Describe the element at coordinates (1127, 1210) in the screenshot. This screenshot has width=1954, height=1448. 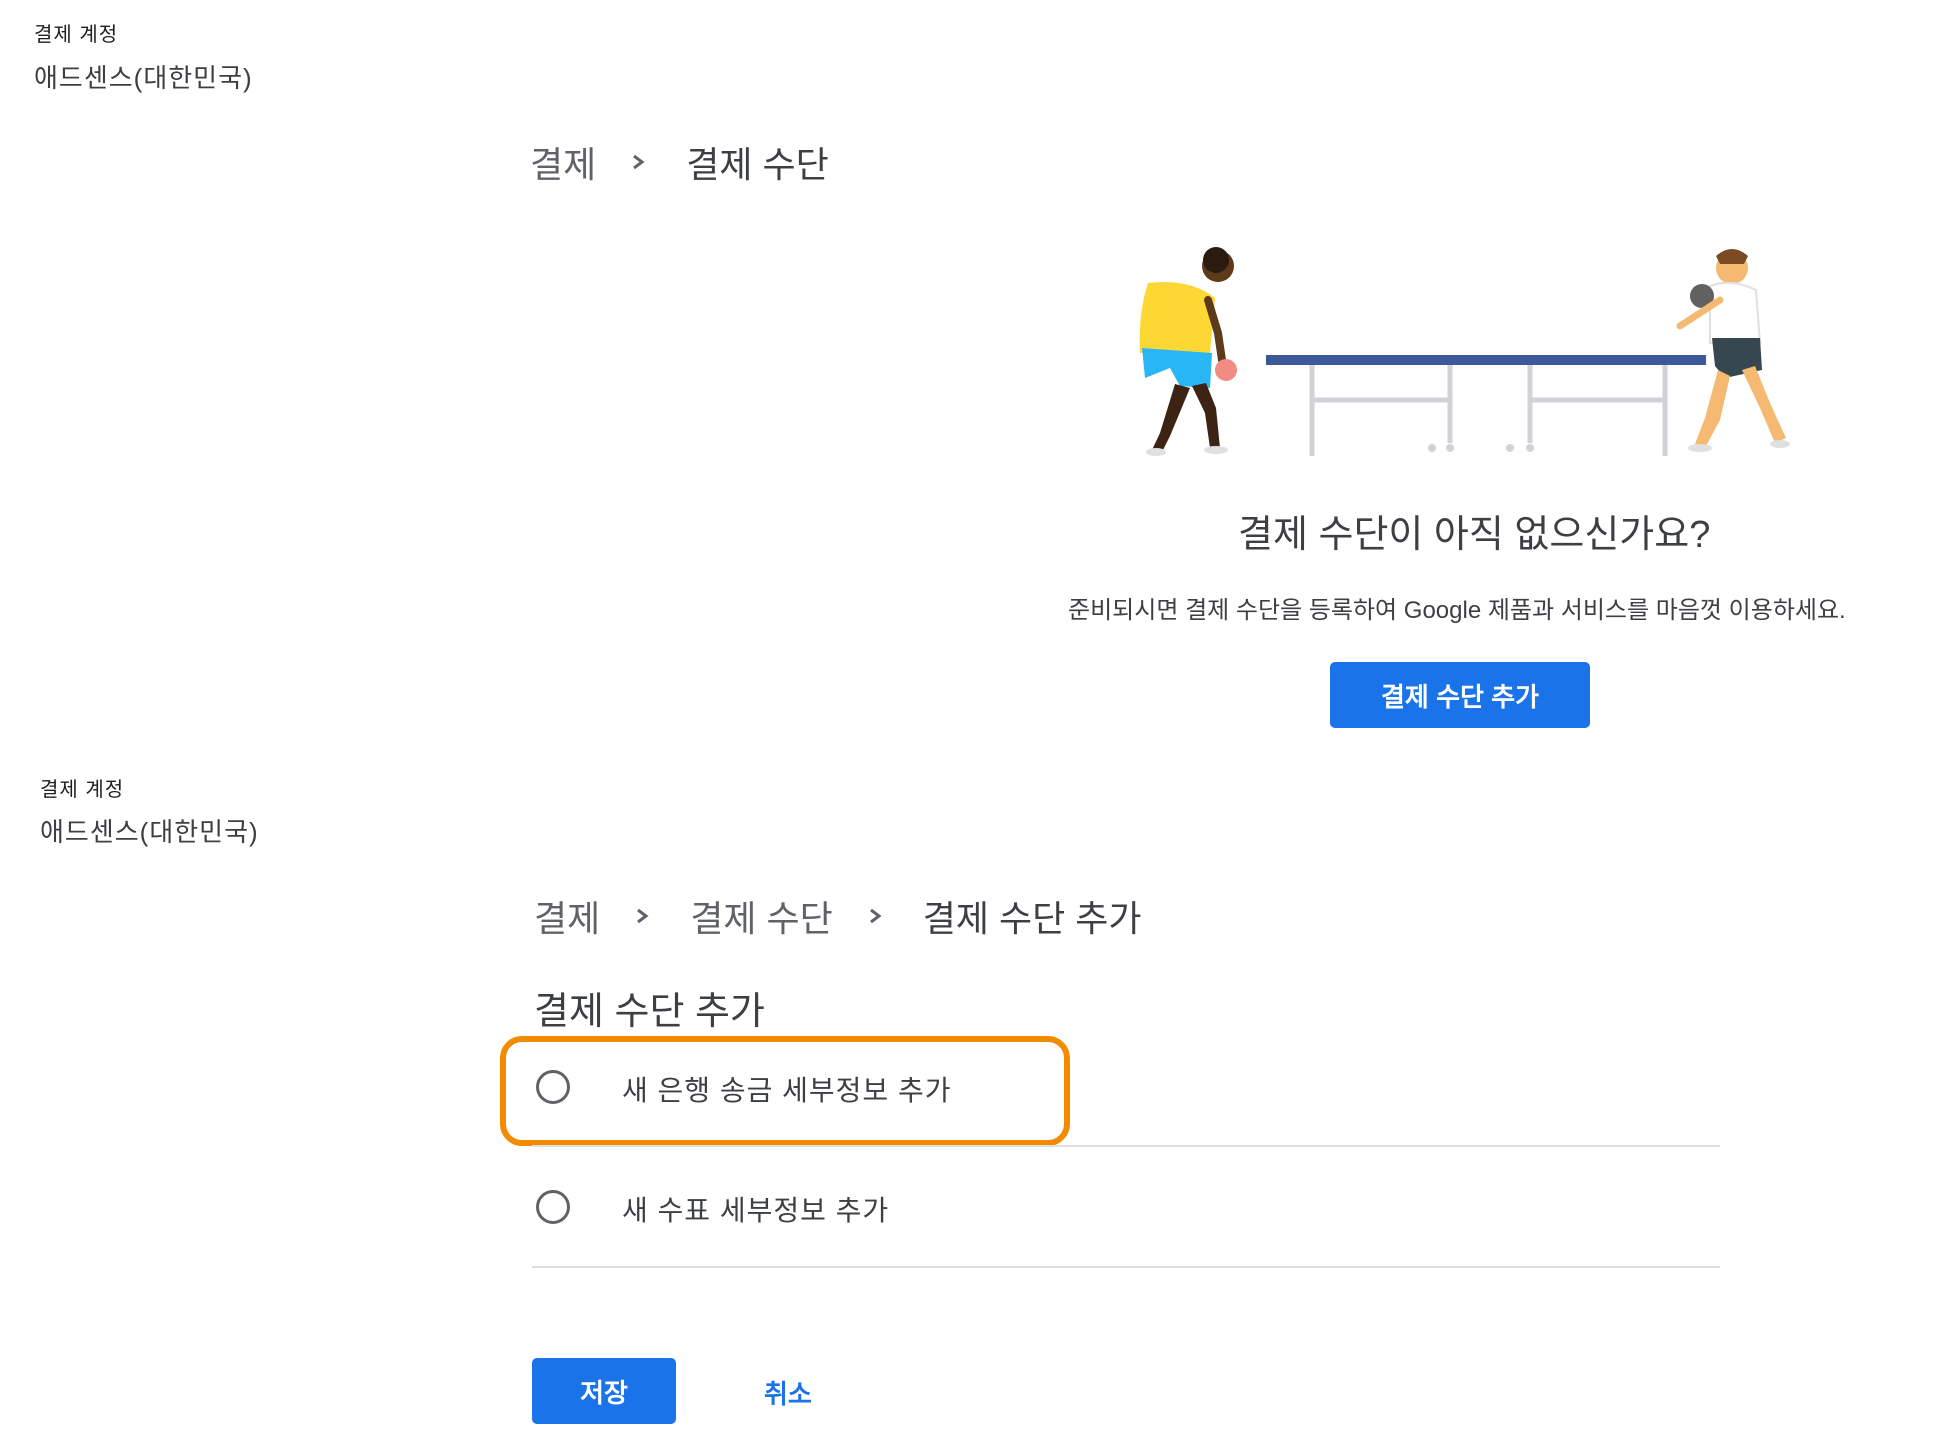
I see `option-check: 새 수표 세부정보 추가` at that location.